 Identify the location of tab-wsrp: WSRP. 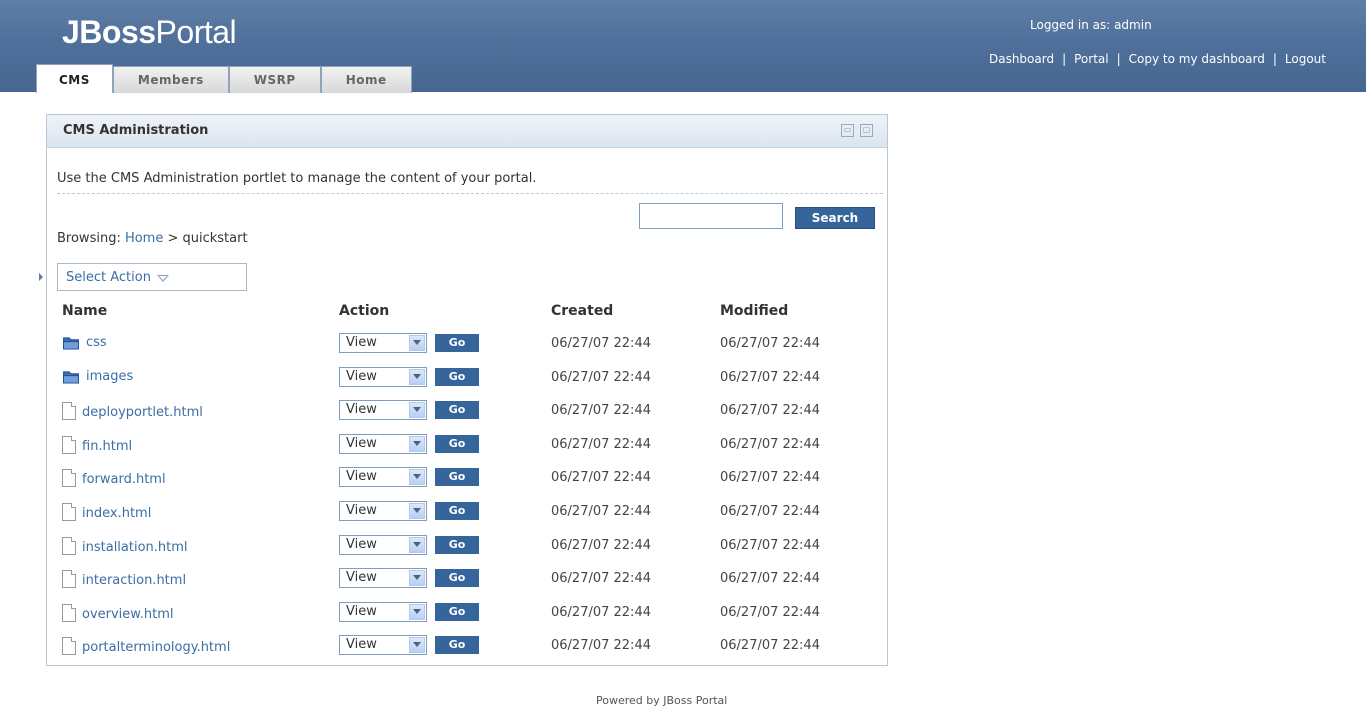
(274, 79).